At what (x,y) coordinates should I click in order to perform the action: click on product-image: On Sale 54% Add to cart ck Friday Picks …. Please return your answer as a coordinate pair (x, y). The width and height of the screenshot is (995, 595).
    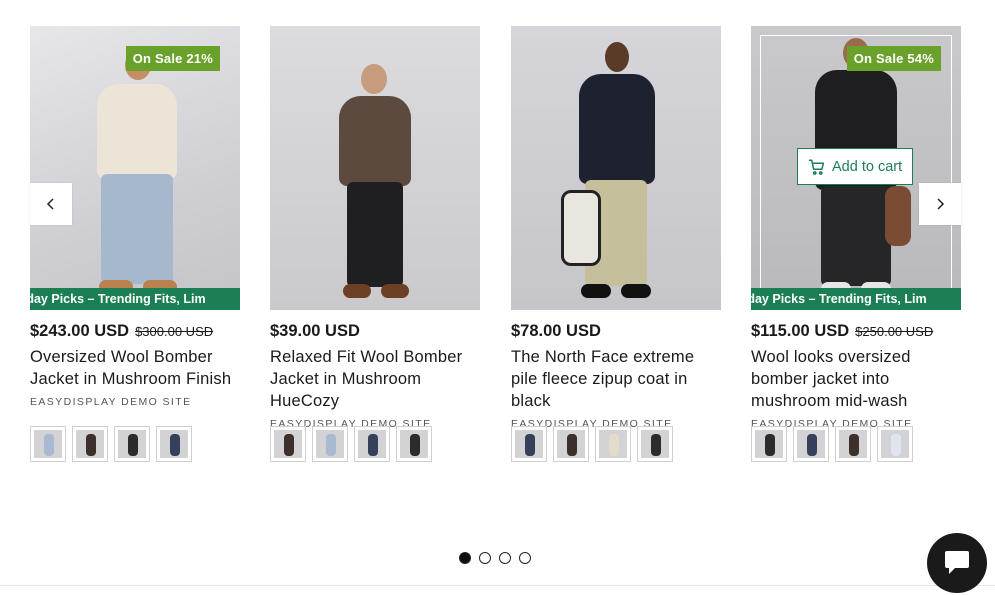
    Looking at the image, I should click on (856, 168).